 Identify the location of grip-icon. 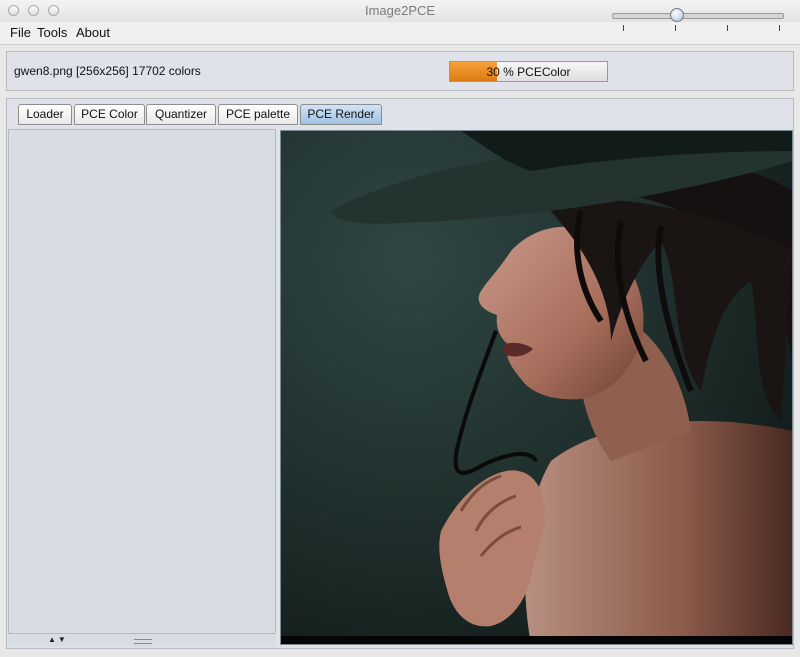
(143, 641).